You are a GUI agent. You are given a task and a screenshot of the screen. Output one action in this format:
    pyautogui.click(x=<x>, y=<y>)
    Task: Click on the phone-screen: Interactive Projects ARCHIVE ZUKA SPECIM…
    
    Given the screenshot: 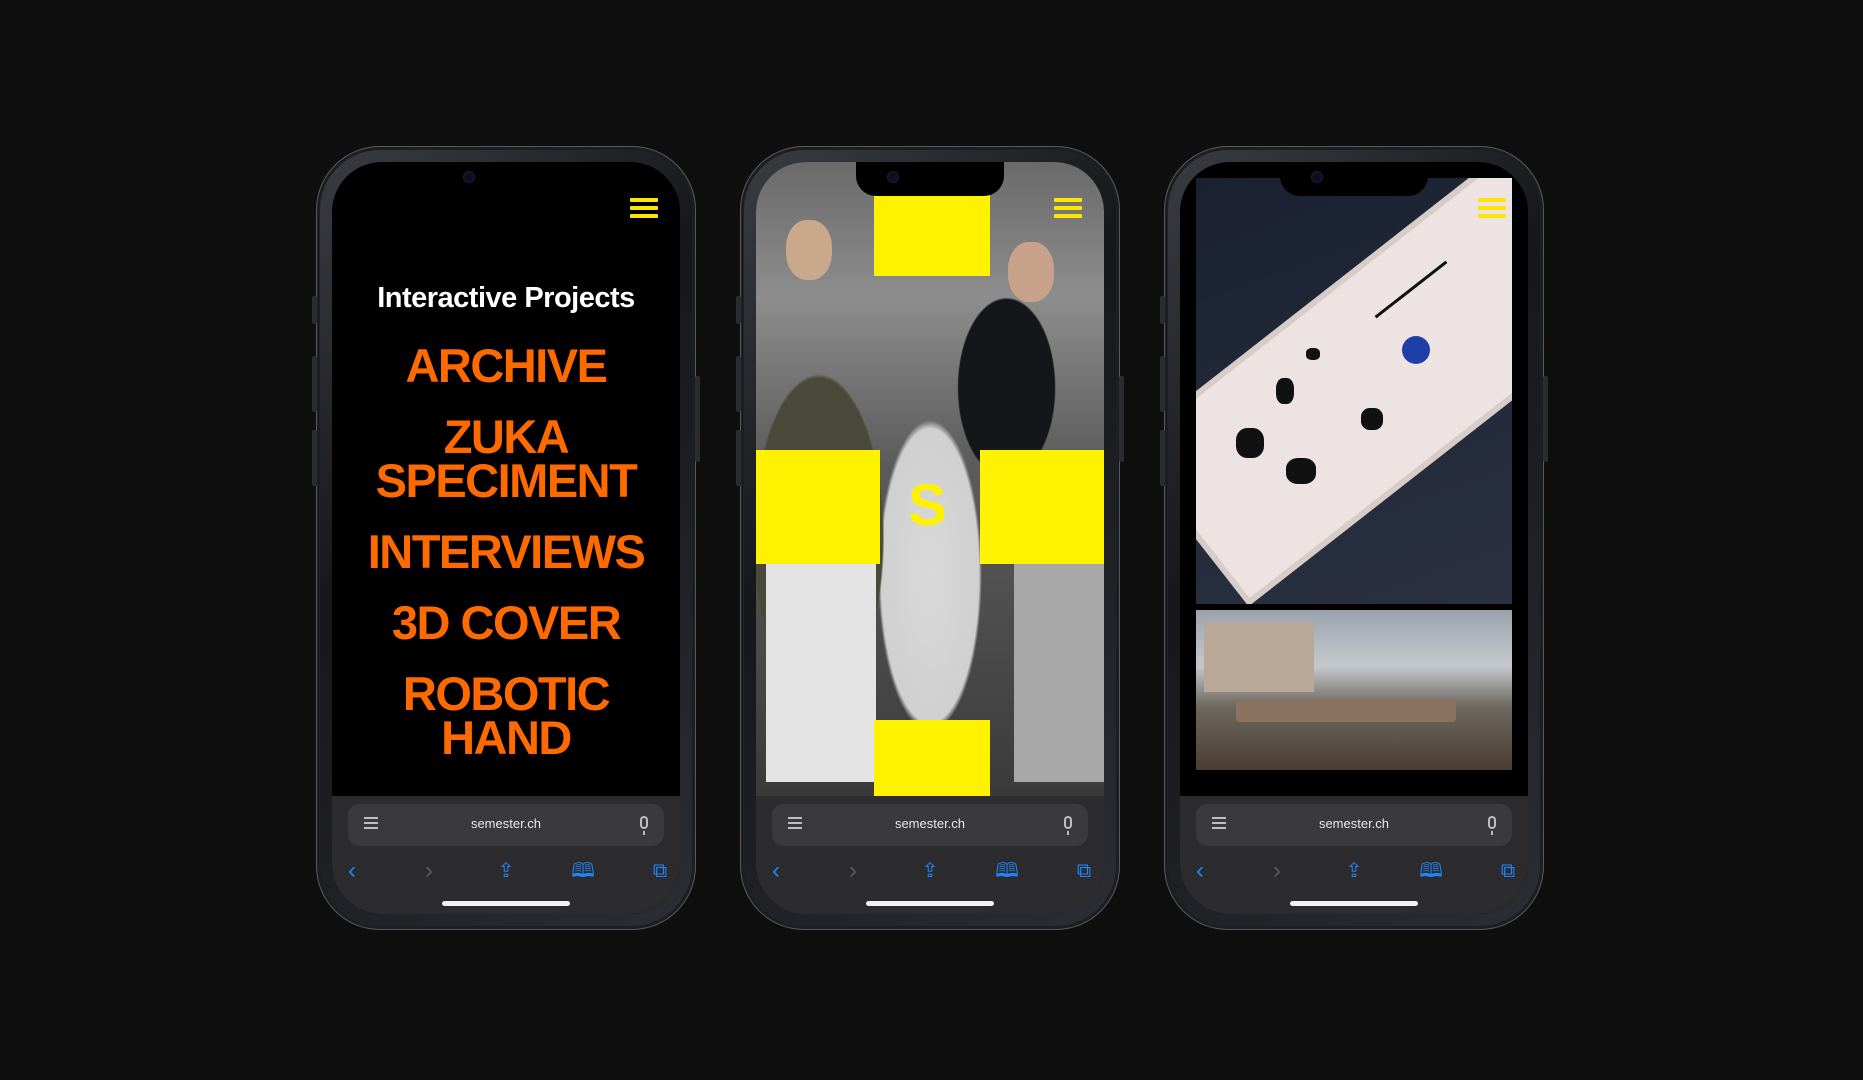 What is the action you would take?
    pyautogui.click(x=506, y=538)
    